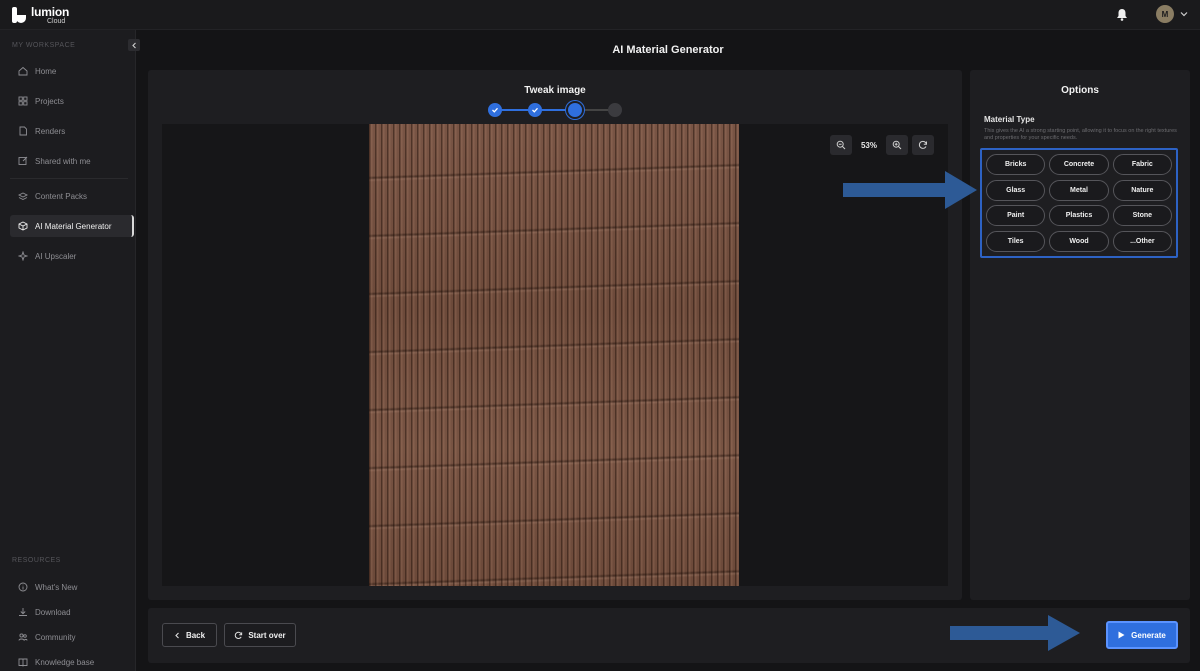 This screenshot has width=1200, height=671. Describe the element at coordinates (1122, 14) in the screenshot. I see `bell-icon` at that location.